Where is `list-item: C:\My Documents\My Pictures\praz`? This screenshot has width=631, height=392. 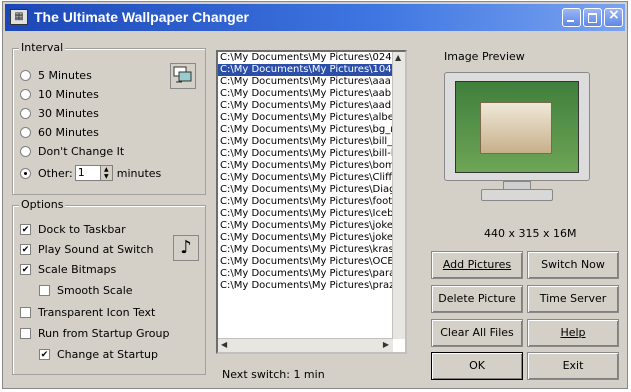 list-item: C:\My Documents\My Pictures\praz is located at coordinates (307, 286).